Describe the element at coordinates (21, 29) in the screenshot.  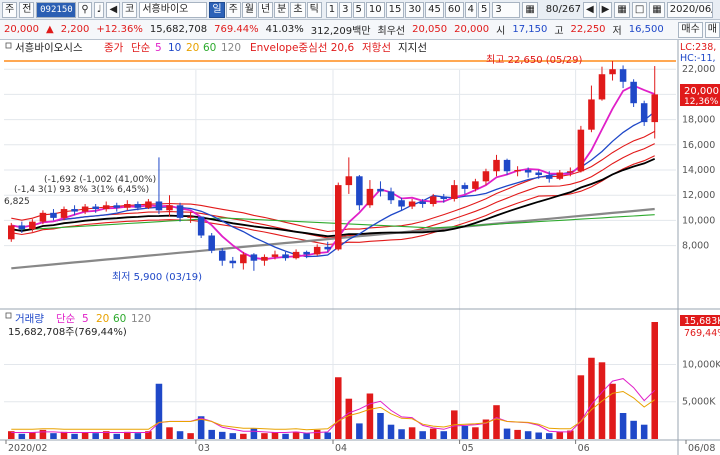
I see `current-price: 20,000` at that location.